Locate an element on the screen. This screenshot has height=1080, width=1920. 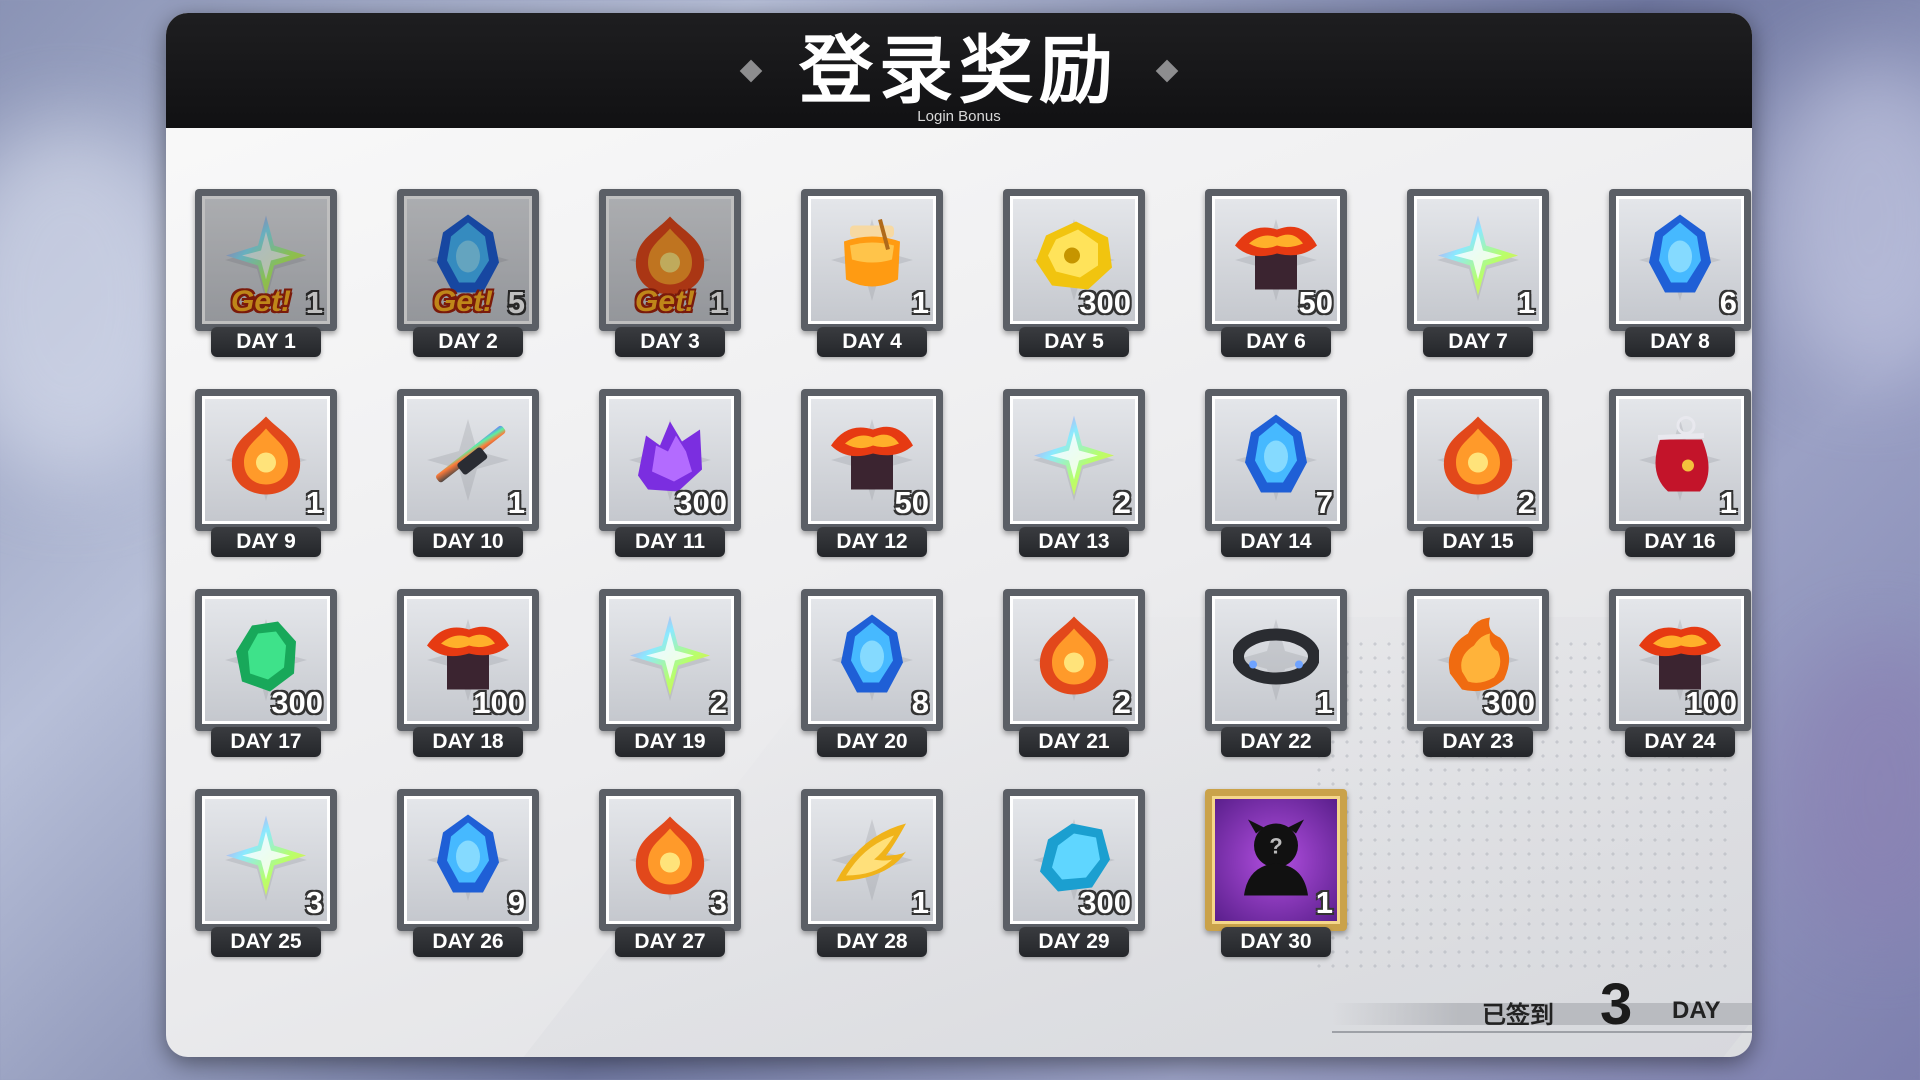
reward-day-cell: 7 DAY 14 is located at coordinates (1291, 489).